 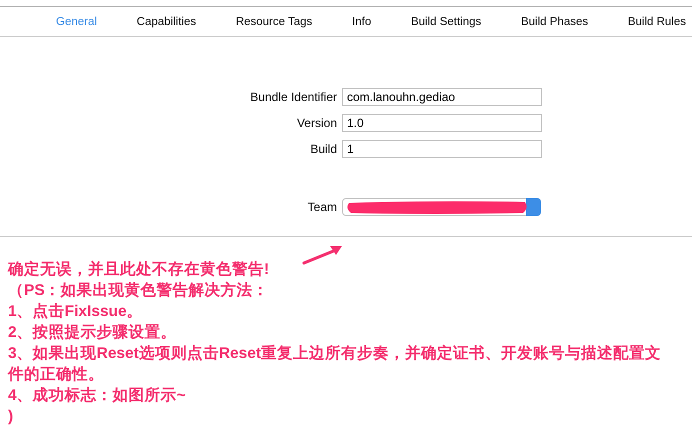 I want to click on annotation-text: （PS：如果出现黄色警告解决方法：, so click(x=139, y=290).